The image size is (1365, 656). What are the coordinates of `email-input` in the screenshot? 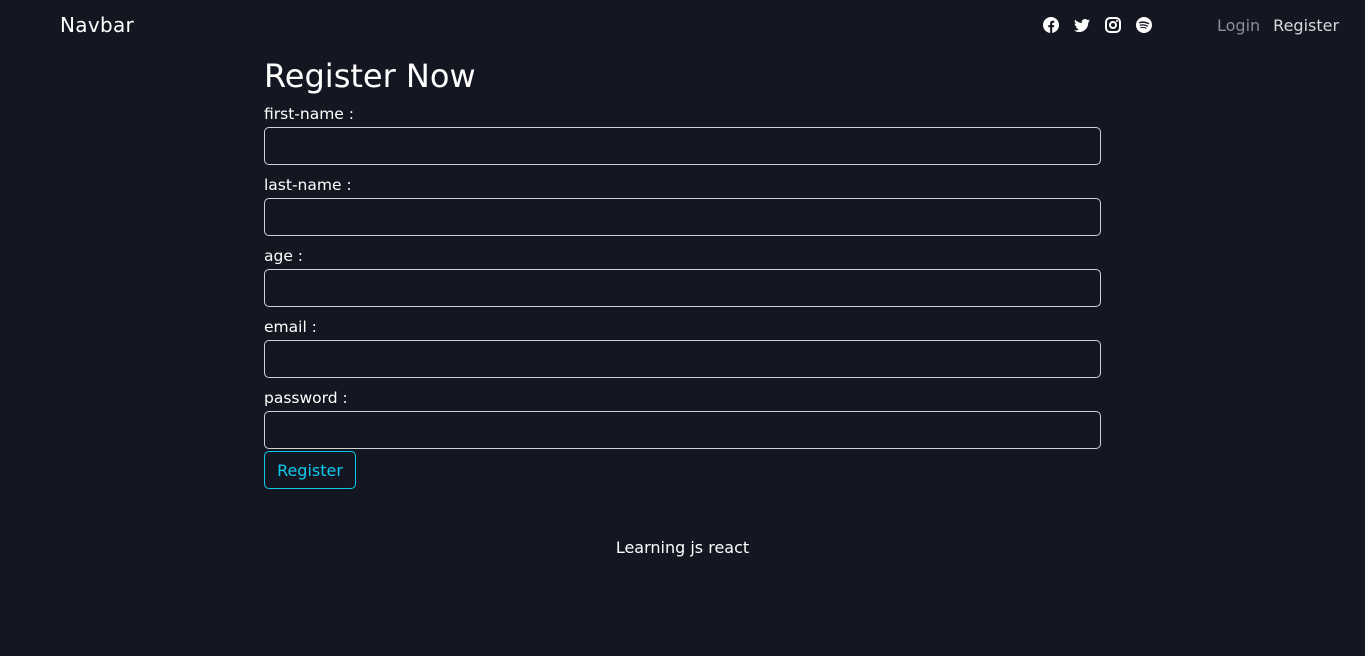 It's located at (682, 359).